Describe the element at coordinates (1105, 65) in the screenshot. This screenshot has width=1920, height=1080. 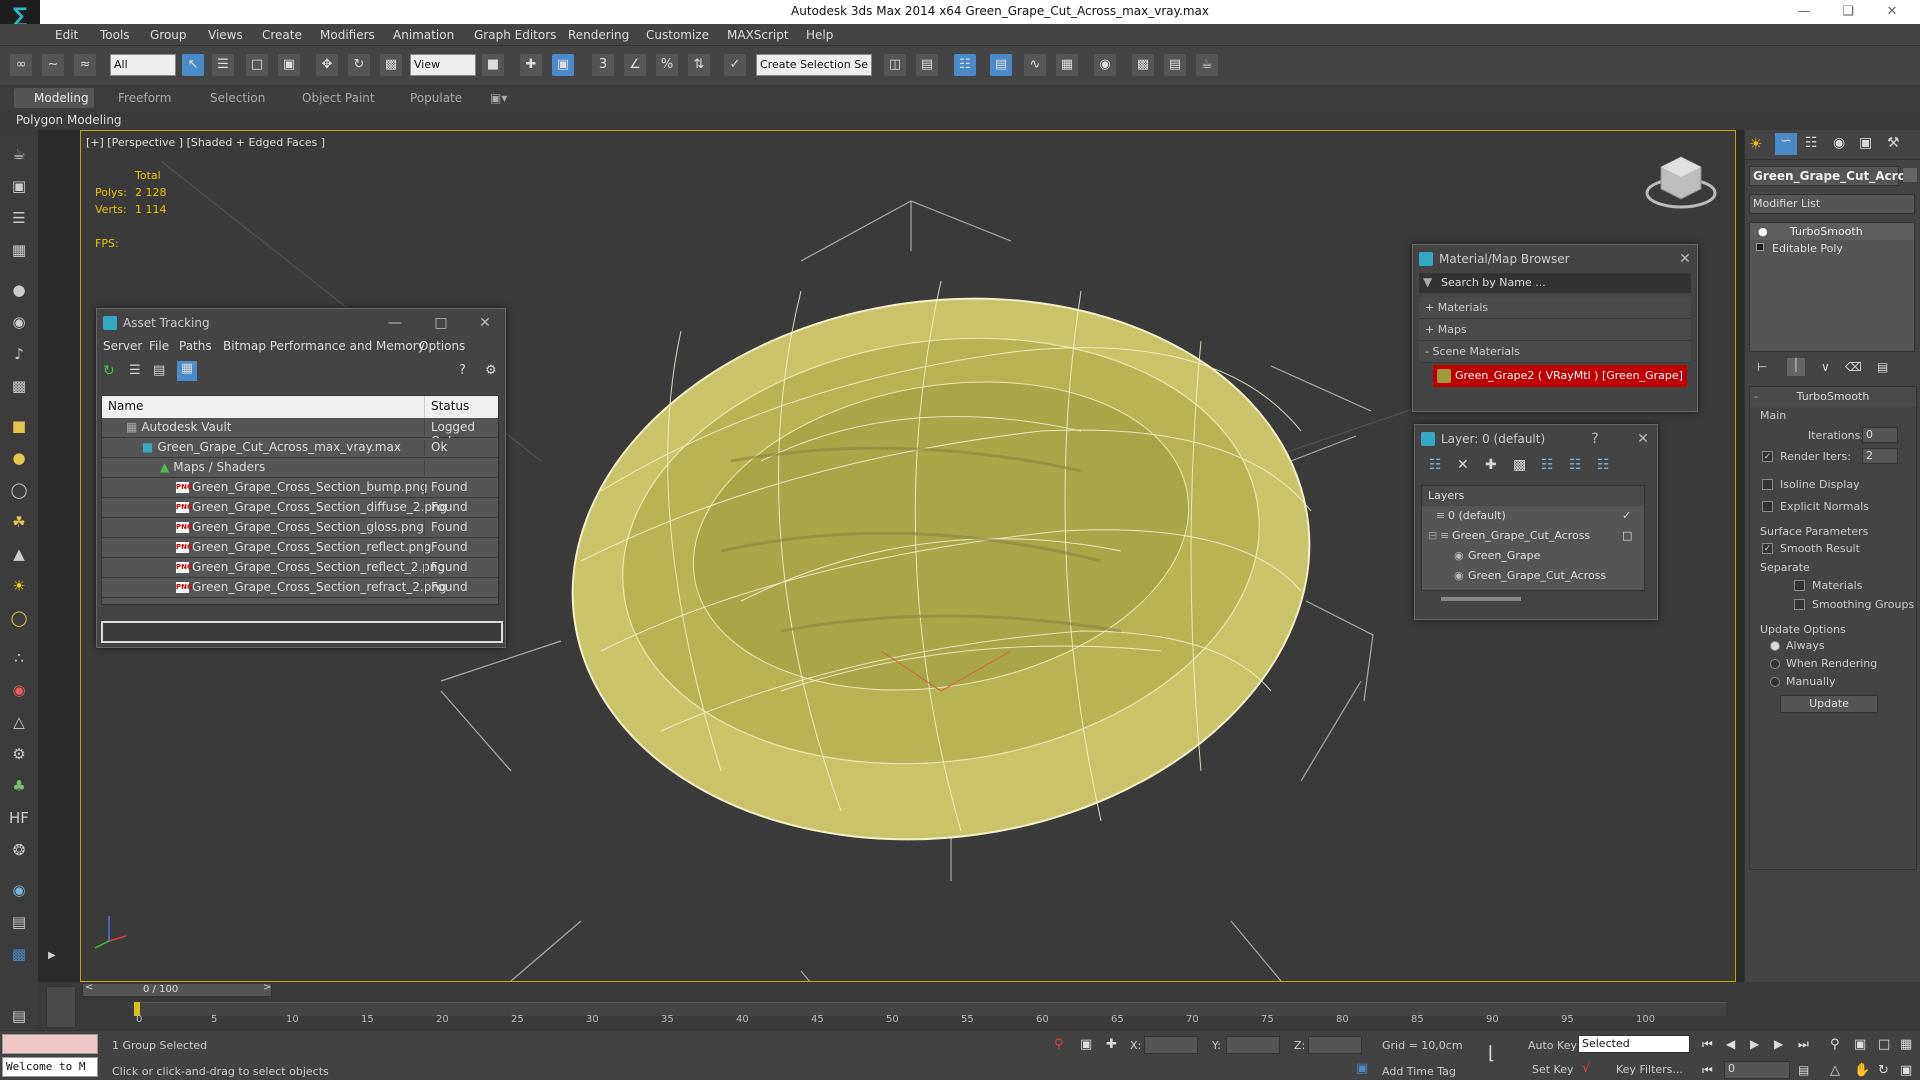
I see `material-editor-icon: ◉` at that location.